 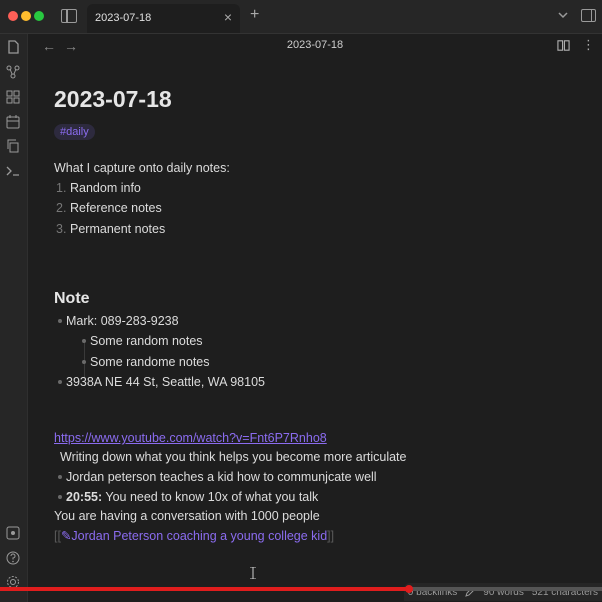 What do you see at coordinates (69, 16) in the screenshot?
I see `sidebar-toggle-icon` at bounding box center [69, 16].